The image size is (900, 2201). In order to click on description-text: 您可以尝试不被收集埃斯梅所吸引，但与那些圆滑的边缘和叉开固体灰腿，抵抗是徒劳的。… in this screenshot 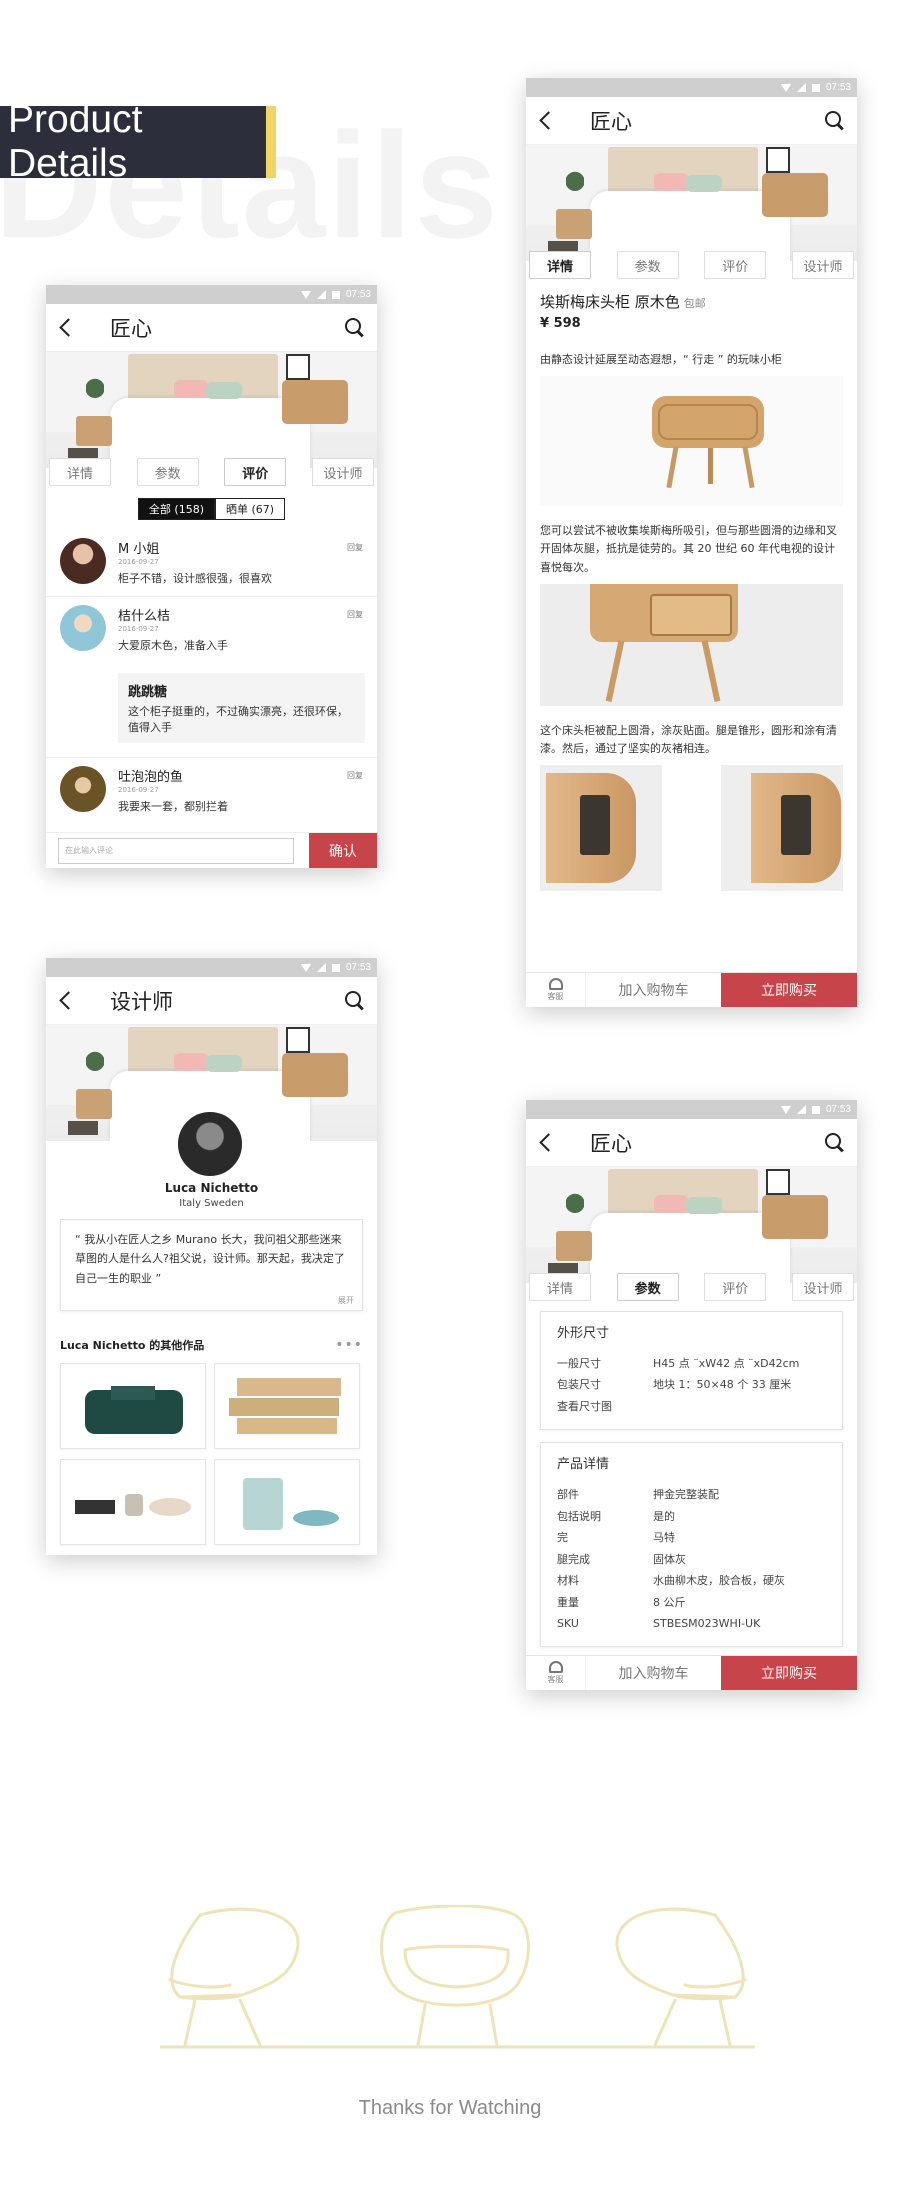, I will do `click(688, 549)`.